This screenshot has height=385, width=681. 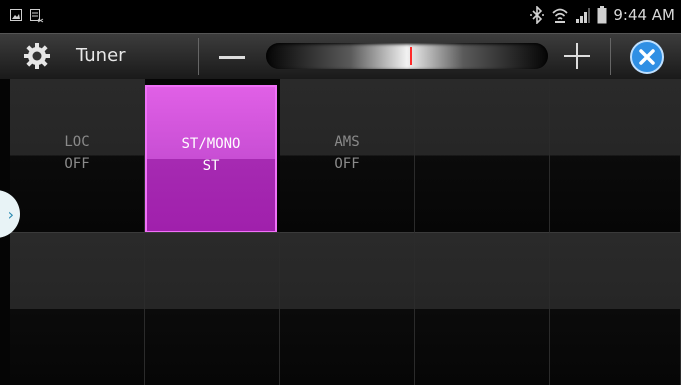 I want to click on tune-down-button, so click(x=232, y=57).